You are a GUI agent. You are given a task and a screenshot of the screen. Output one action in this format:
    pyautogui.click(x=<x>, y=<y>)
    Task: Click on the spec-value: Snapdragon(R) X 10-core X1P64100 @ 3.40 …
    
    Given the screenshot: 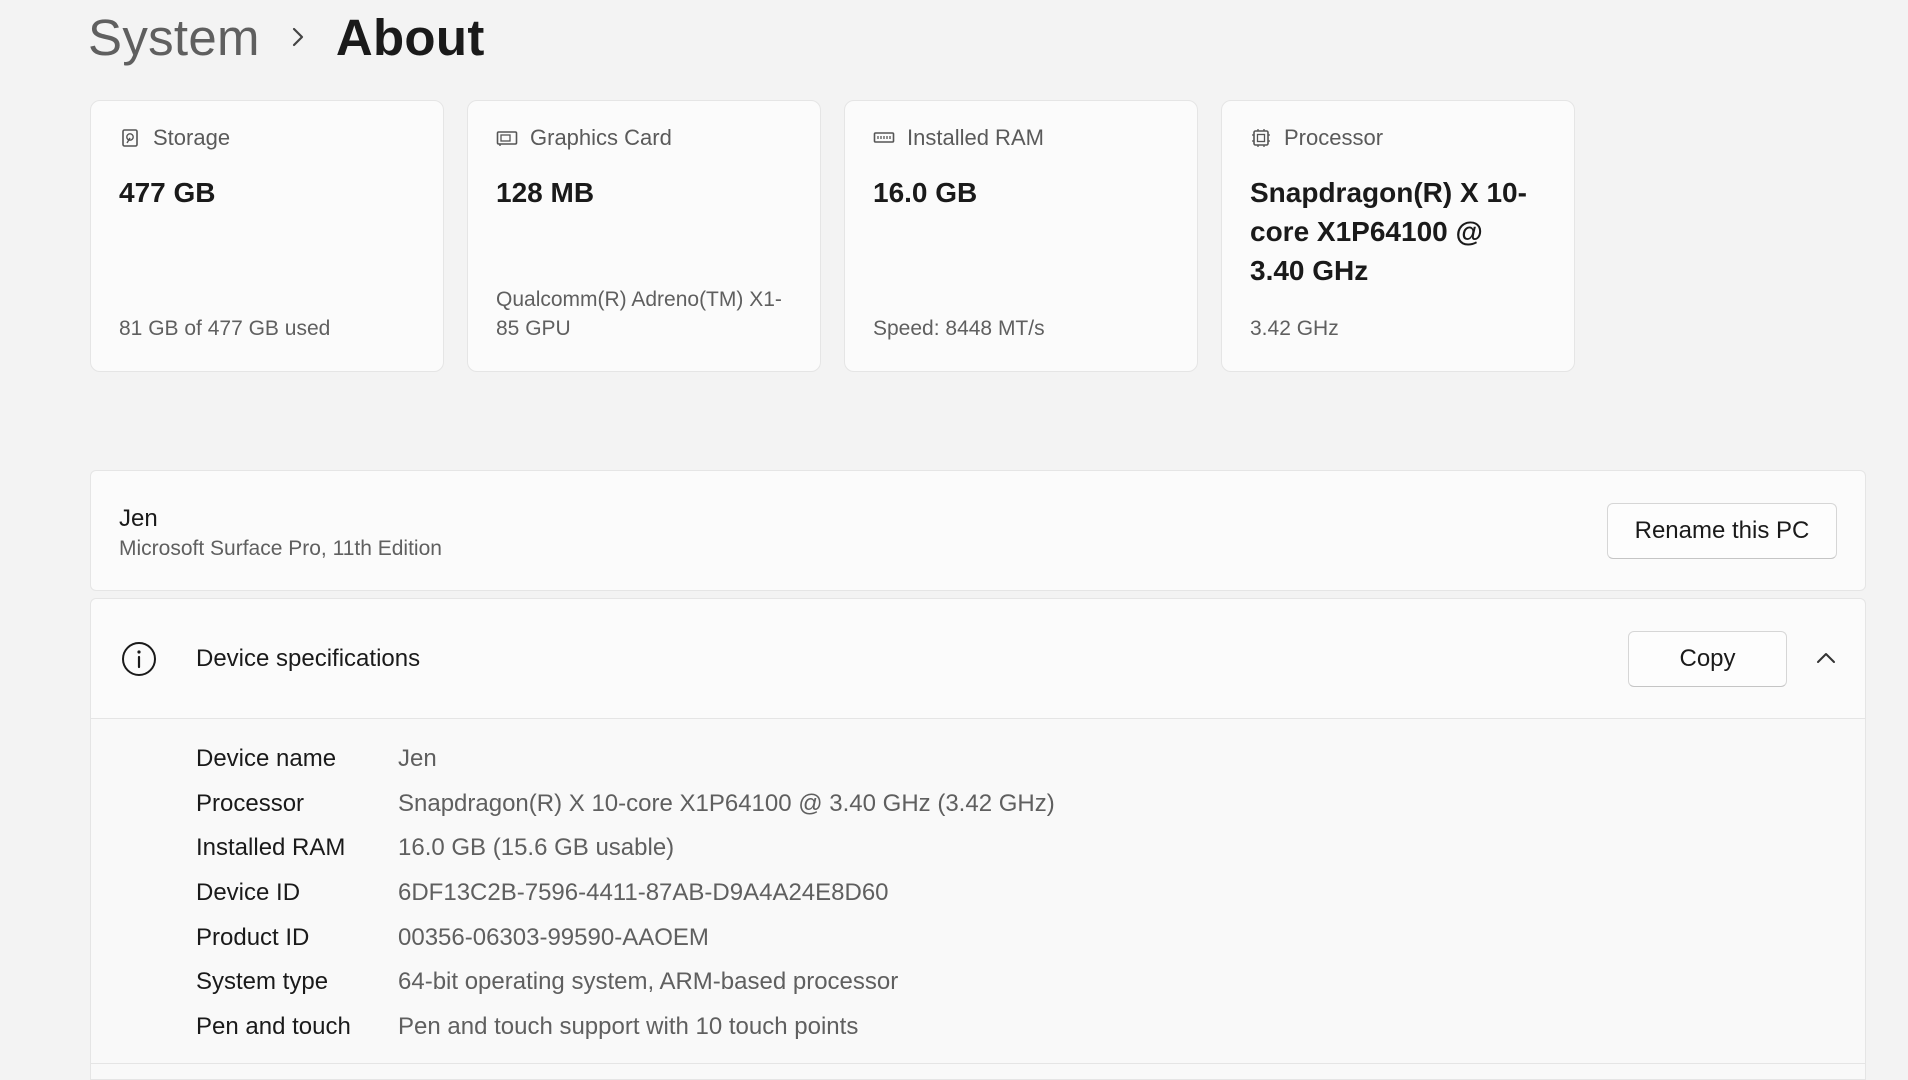 What is the action you would take?
    pyautogui.click(x=726, y=803)
    